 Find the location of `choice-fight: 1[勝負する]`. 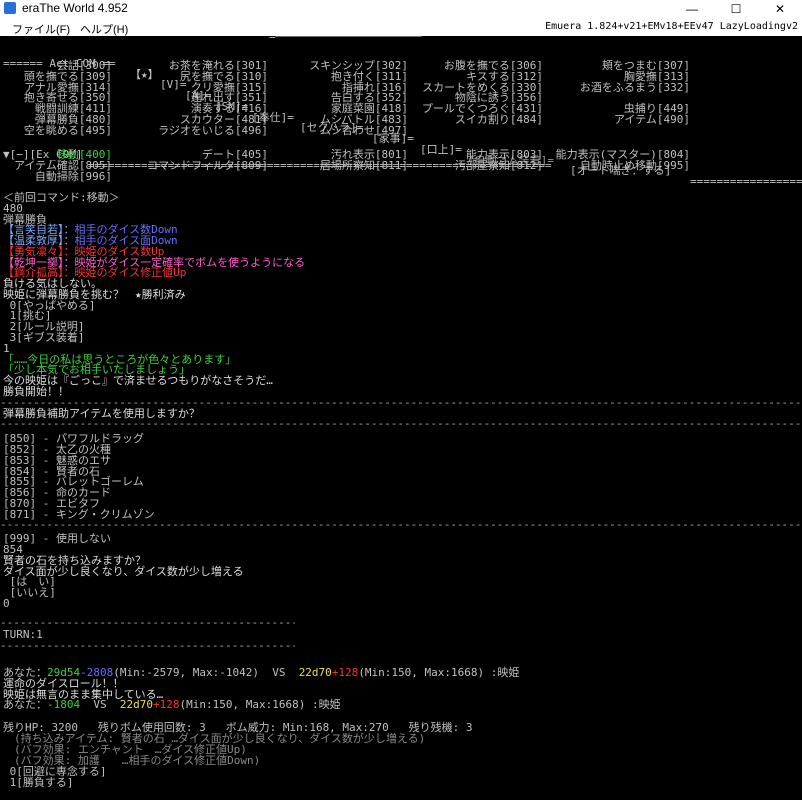

choice-fight: 1[勝負する] is located at coordinates (38, 783).